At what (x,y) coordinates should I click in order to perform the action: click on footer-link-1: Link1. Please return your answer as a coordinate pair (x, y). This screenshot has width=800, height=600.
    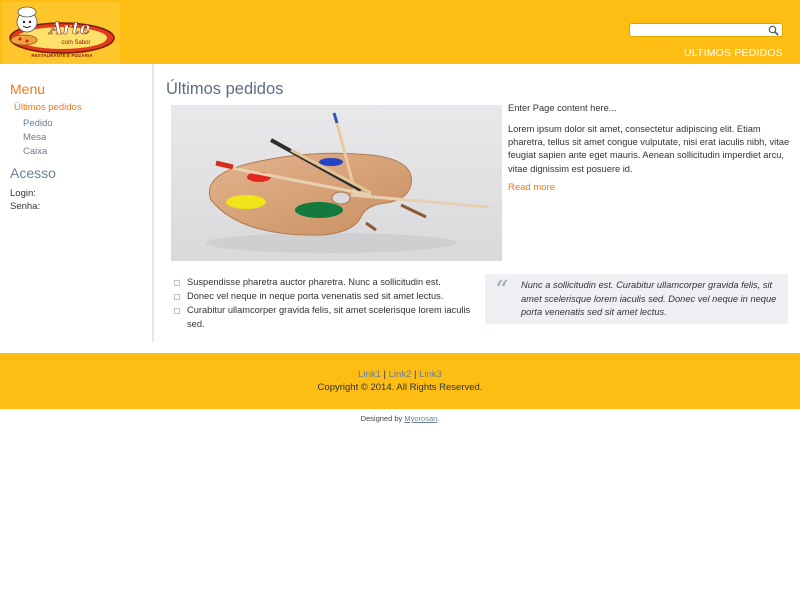
    Looking at the image, I should click on (369, 374).